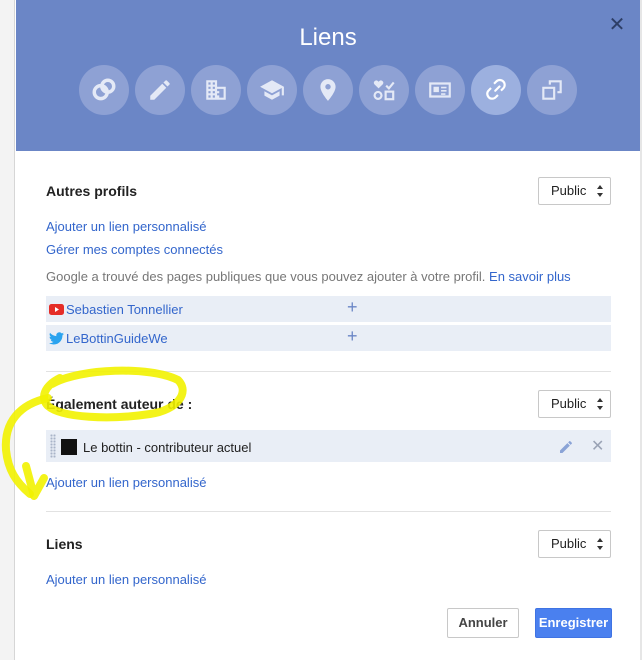  Describe the element at coordinates (597, 446) in the screenshot. I see `remove-icon: ✕` at that location.